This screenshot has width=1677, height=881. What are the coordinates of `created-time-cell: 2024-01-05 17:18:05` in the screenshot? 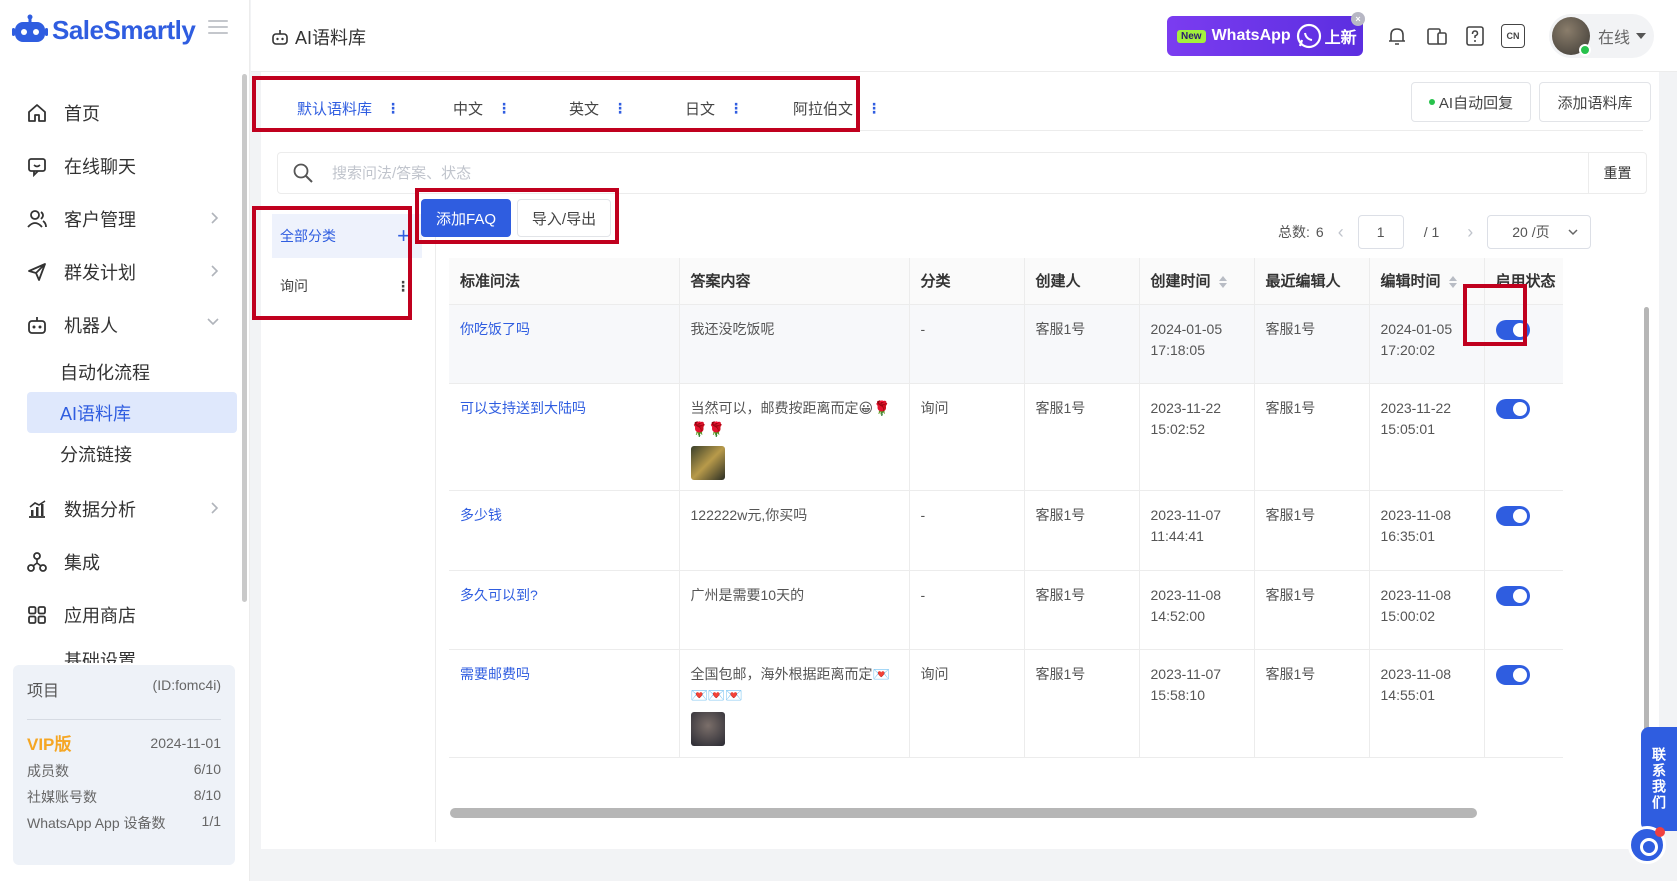 It's located at (1197, 344).